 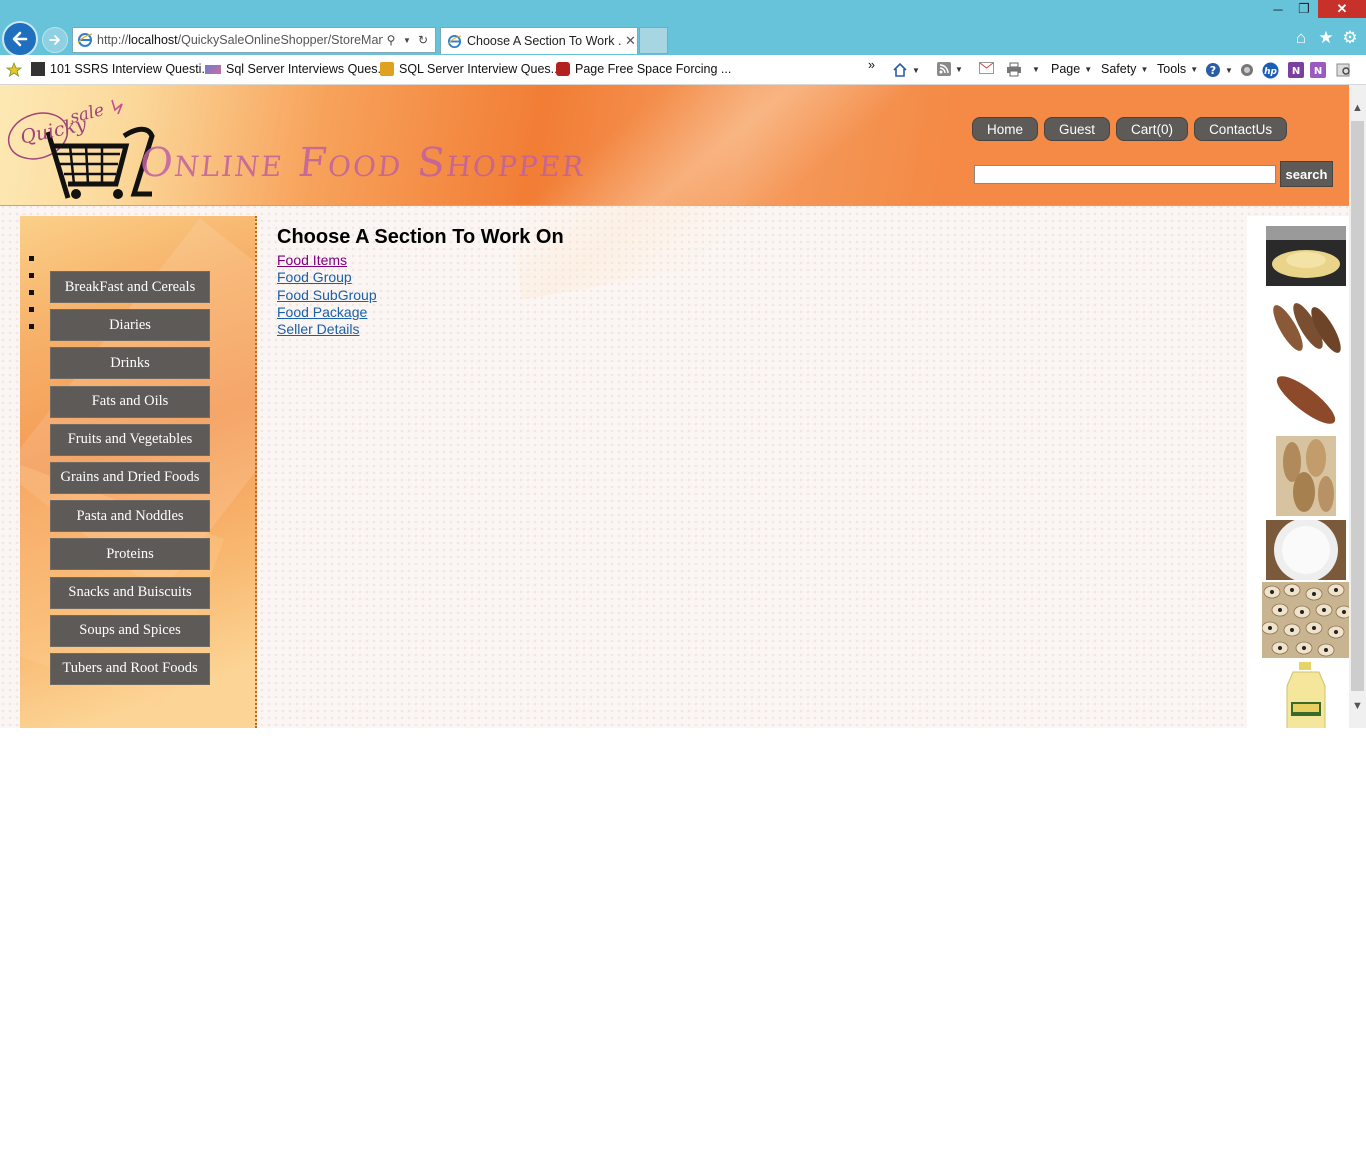 I want to click on category-fats-and-oils: Fats and Oils, so click(x=130, y=401).